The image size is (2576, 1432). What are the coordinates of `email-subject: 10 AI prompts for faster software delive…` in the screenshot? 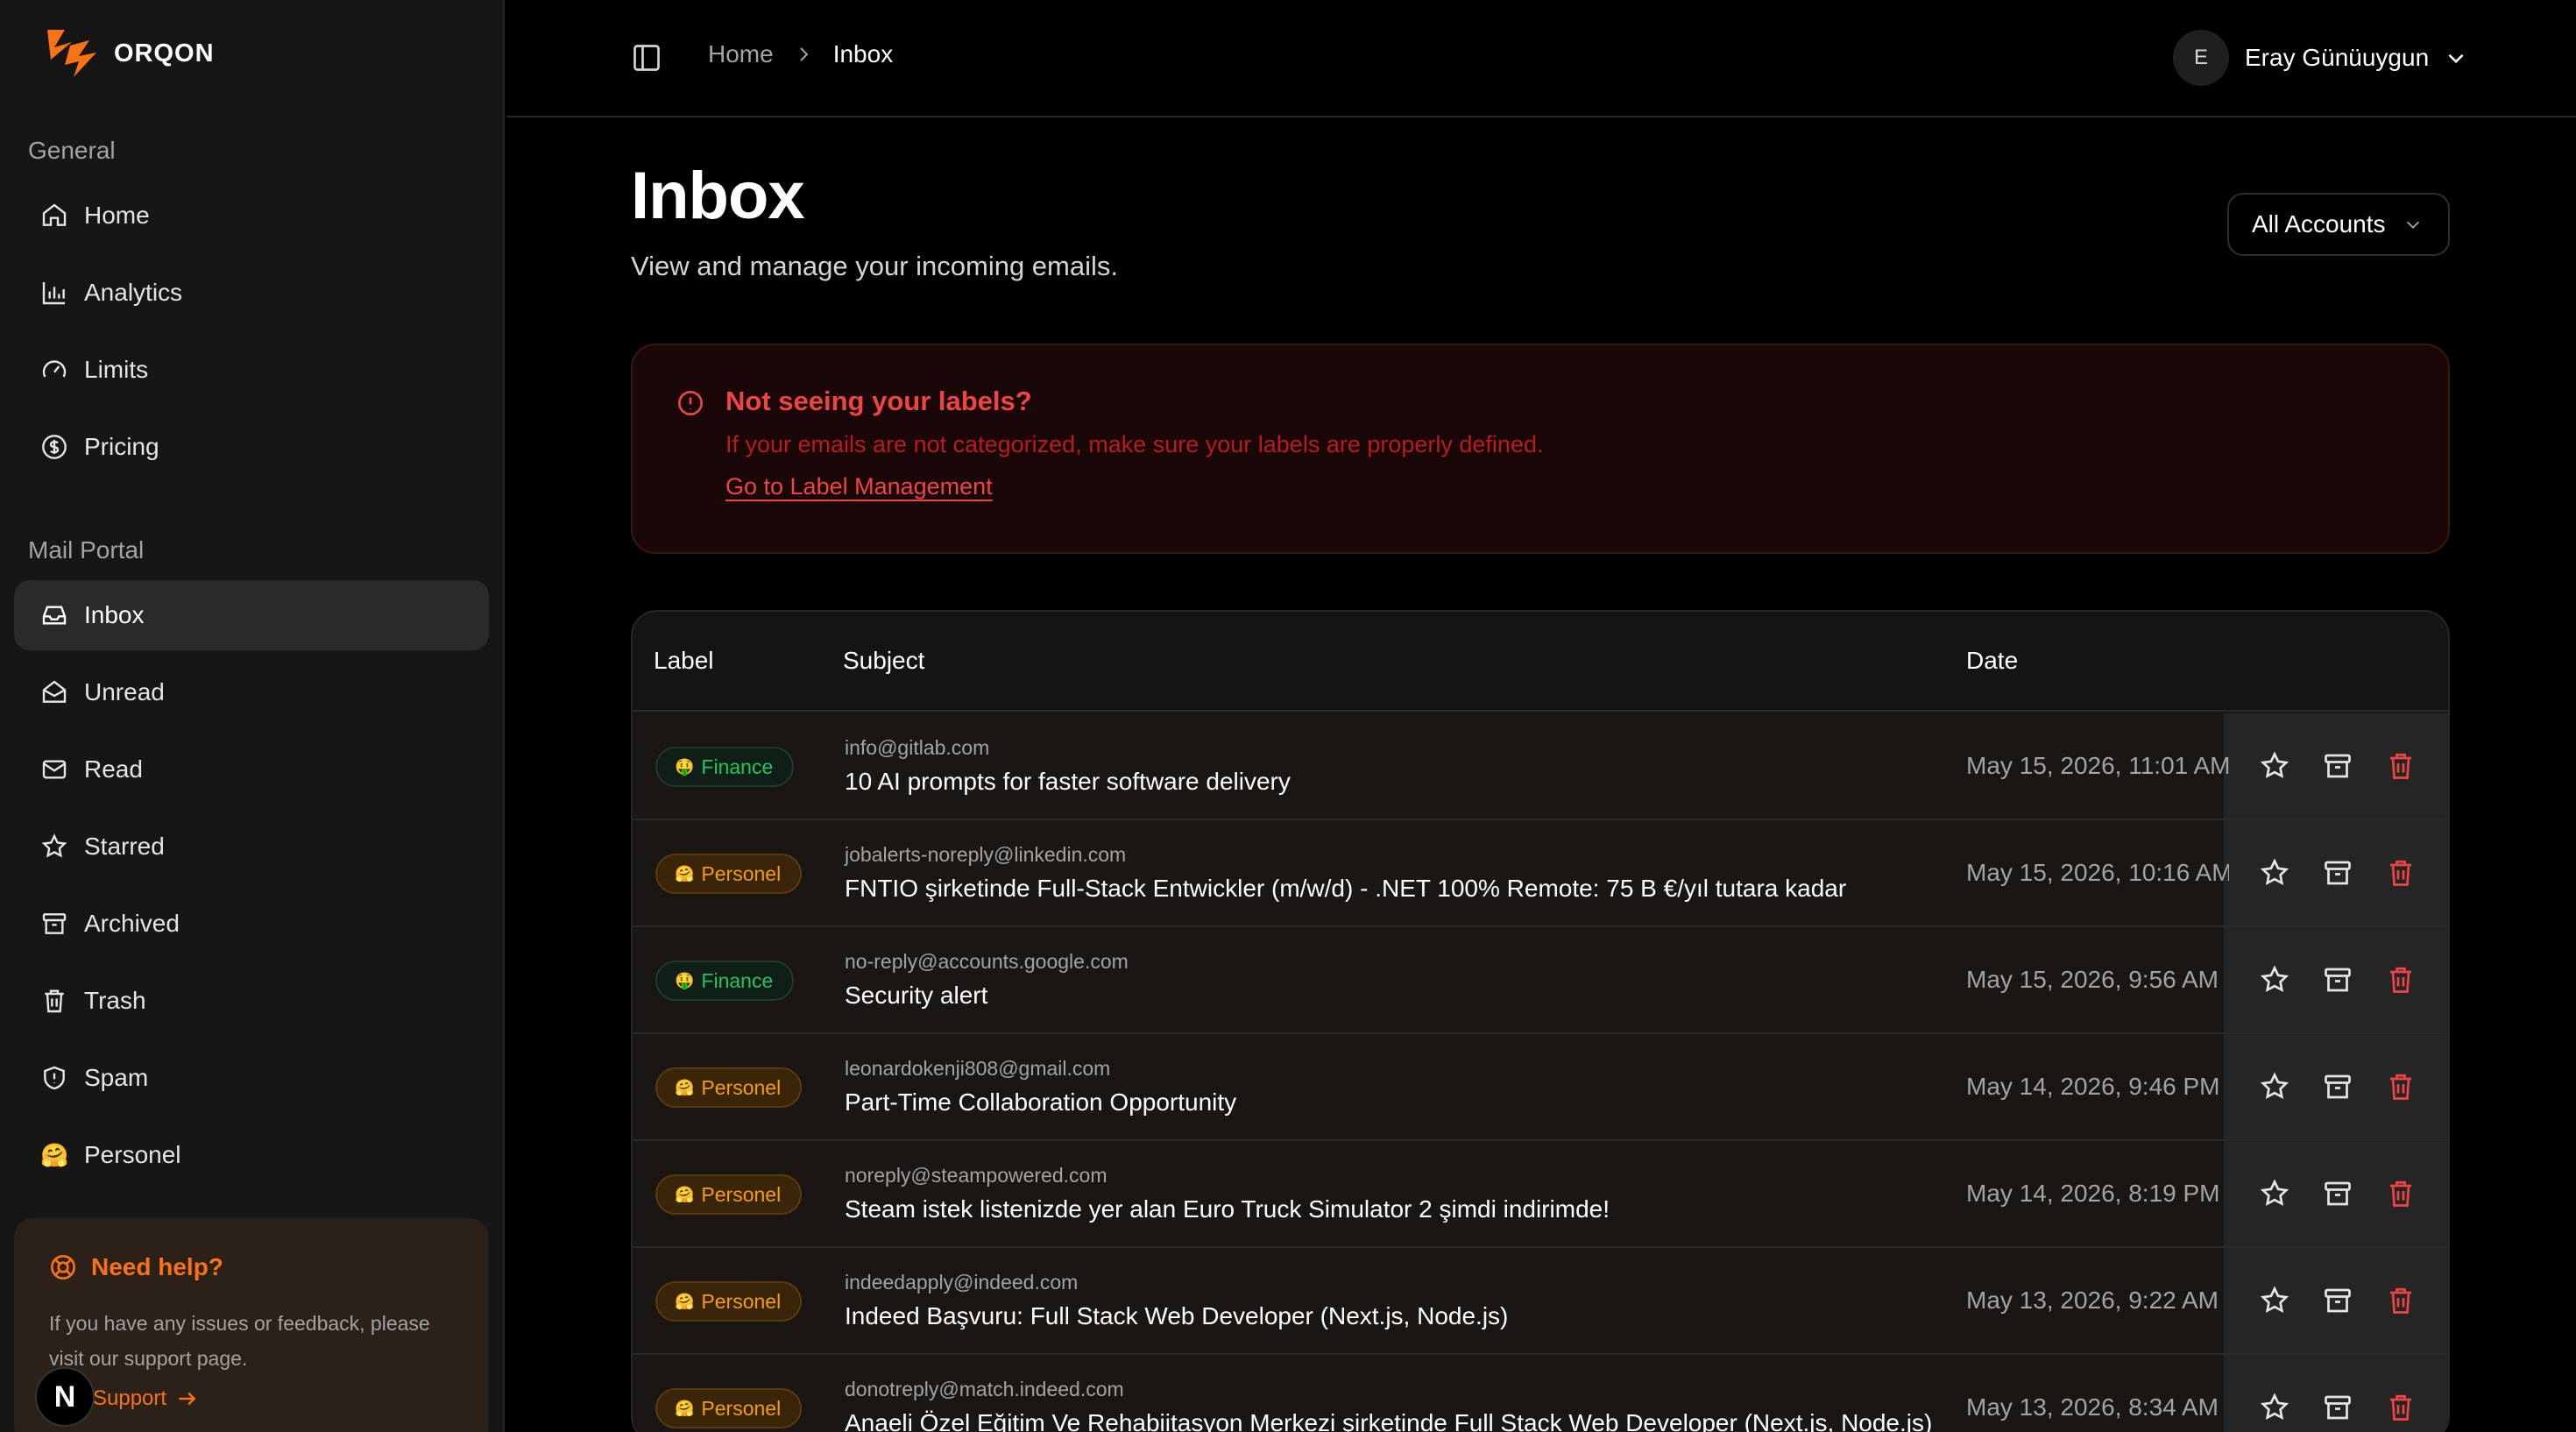 It's located at (1068, 782).